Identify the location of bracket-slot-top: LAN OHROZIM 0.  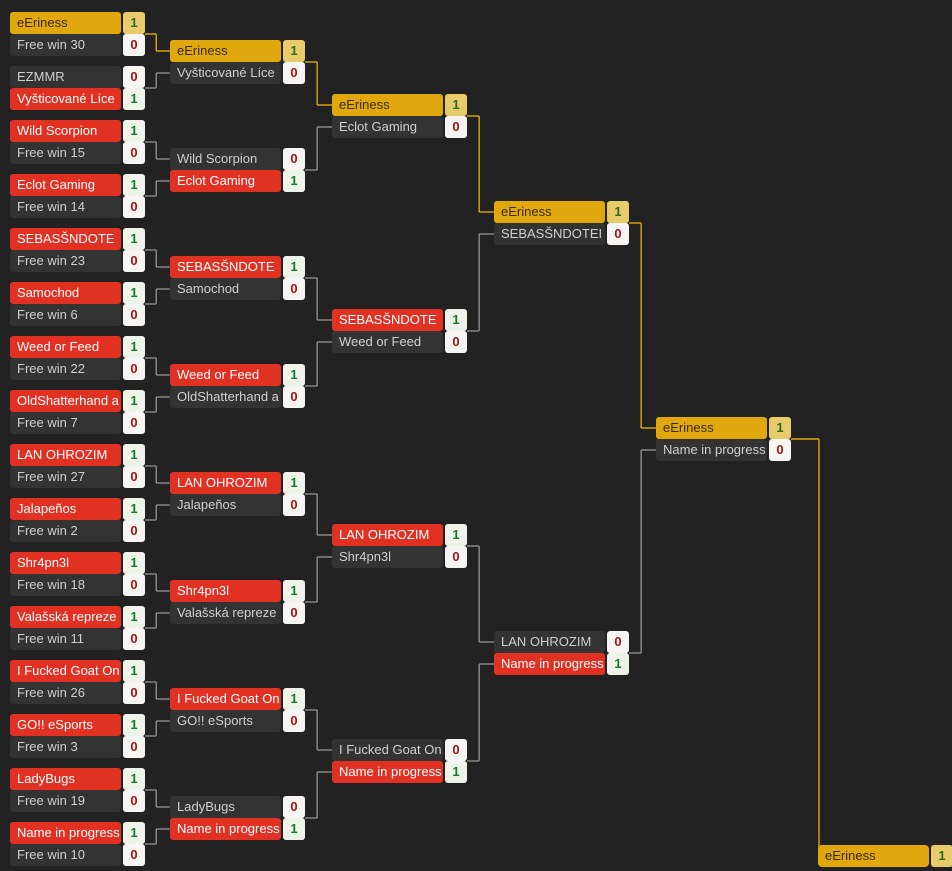
(561, 642).